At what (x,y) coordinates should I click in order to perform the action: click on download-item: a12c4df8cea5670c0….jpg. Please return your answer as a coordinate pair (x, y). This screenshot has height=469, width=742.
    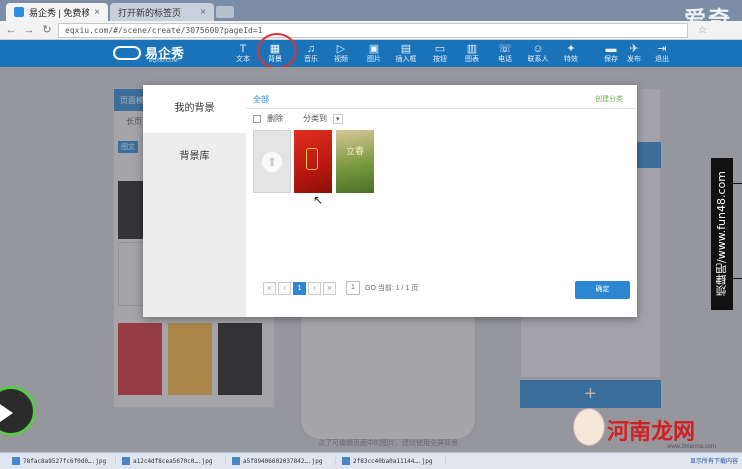
    Looking at the image, I should click on (171, 461).